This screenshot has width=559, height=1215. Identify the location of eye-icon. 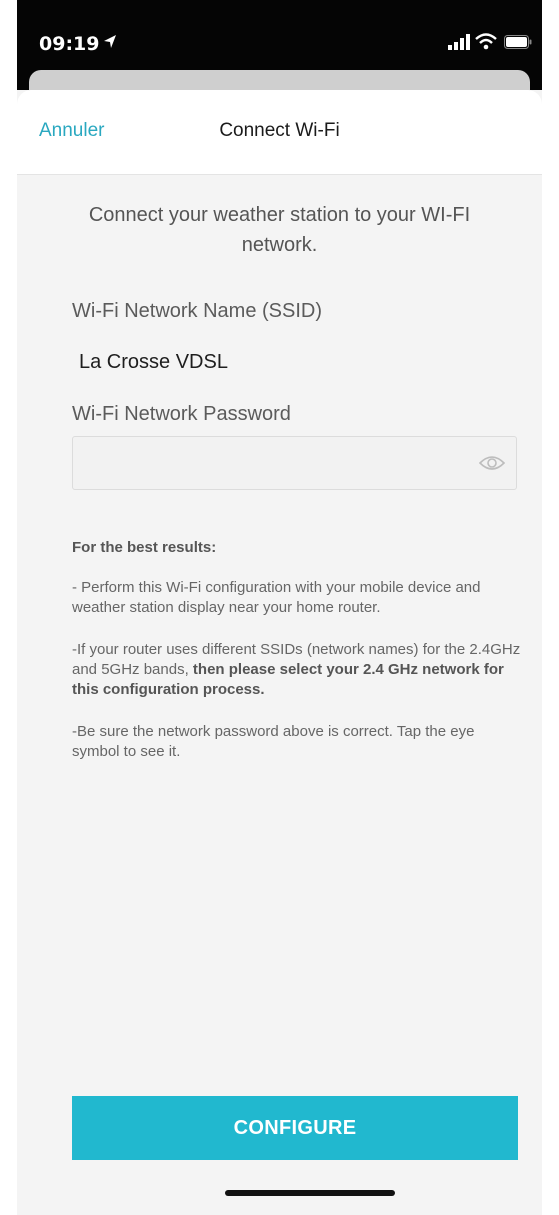
(492, 465).